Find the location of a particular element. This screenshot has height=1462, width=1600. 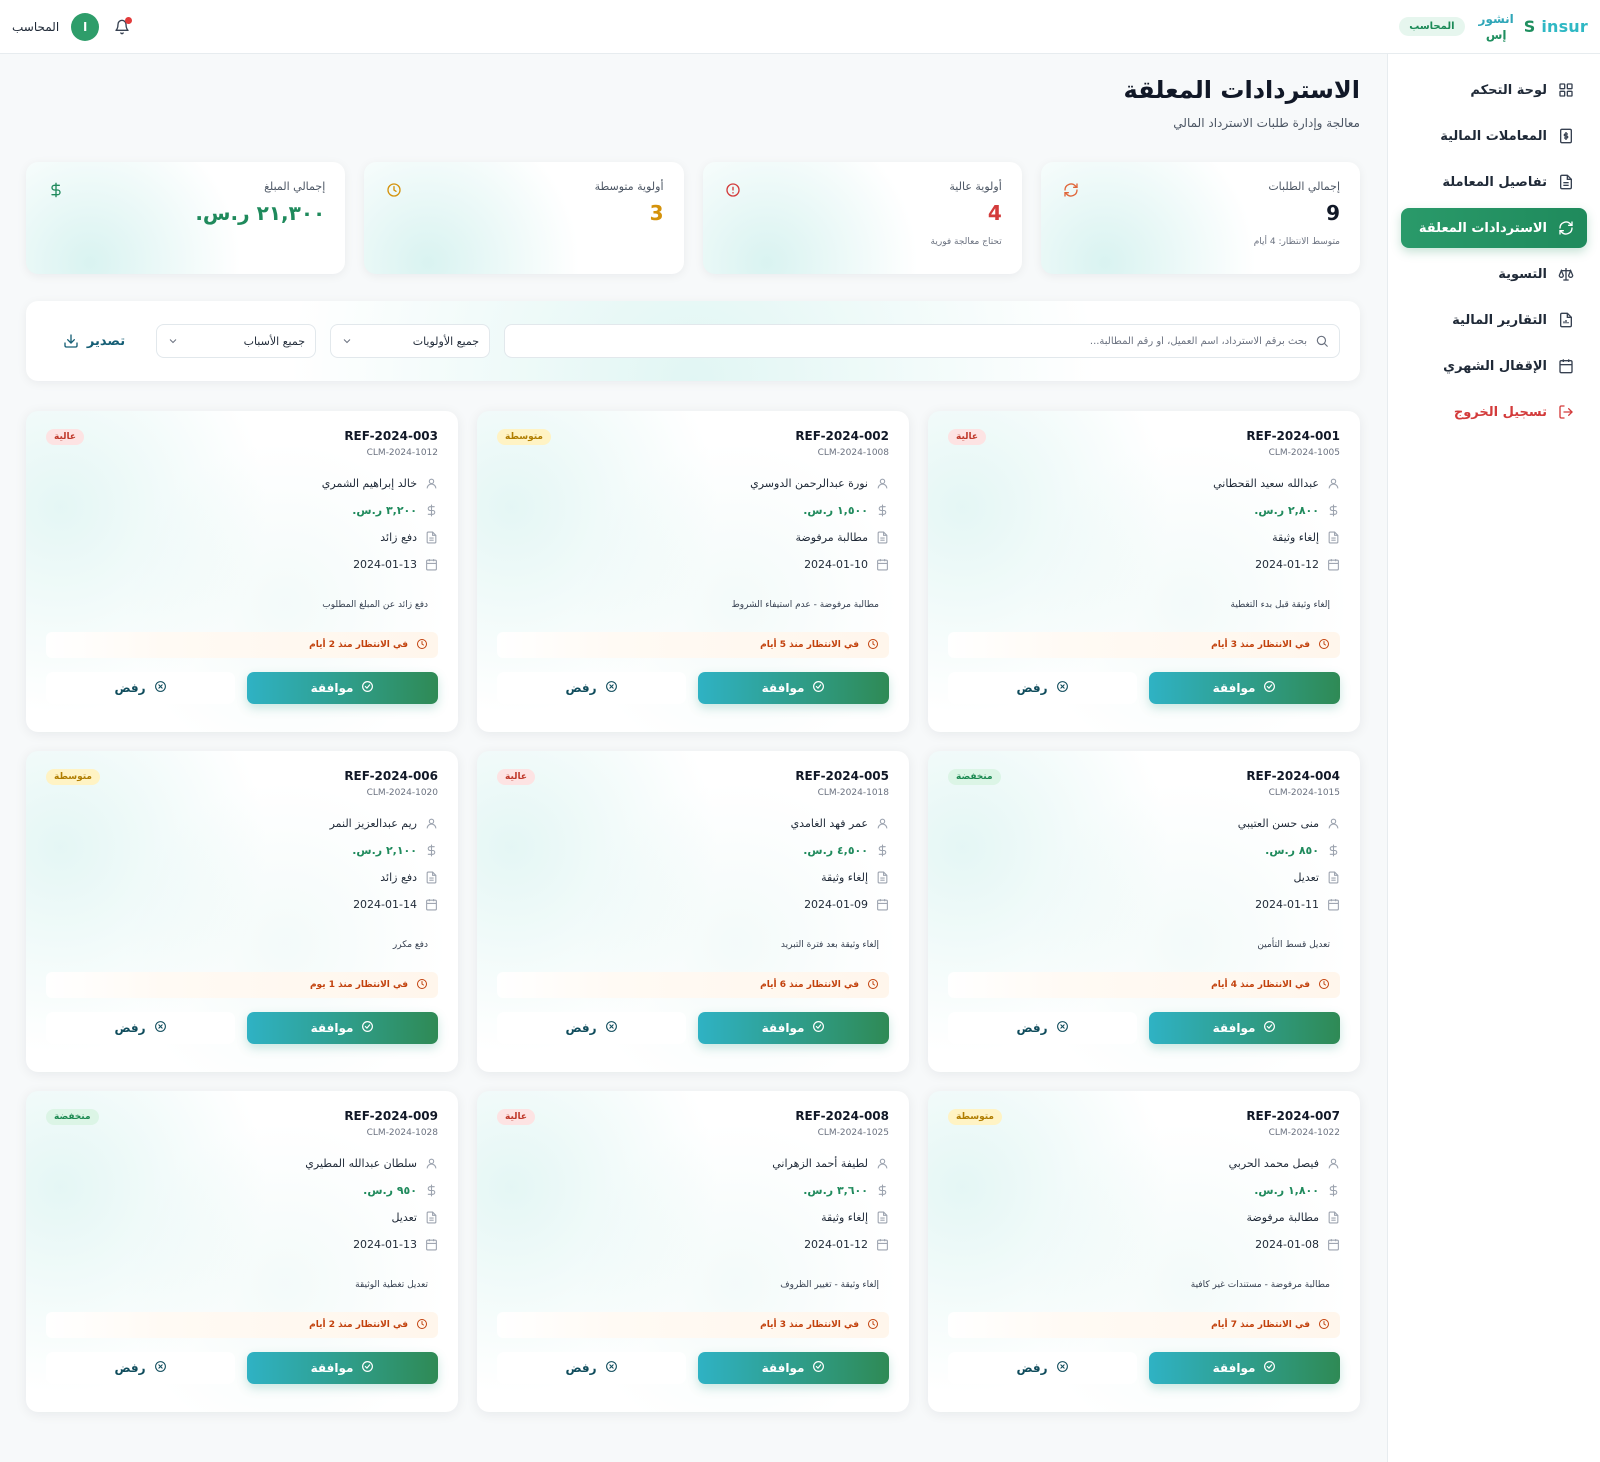

chevron-down-icon is located at coordinates (347, 341).